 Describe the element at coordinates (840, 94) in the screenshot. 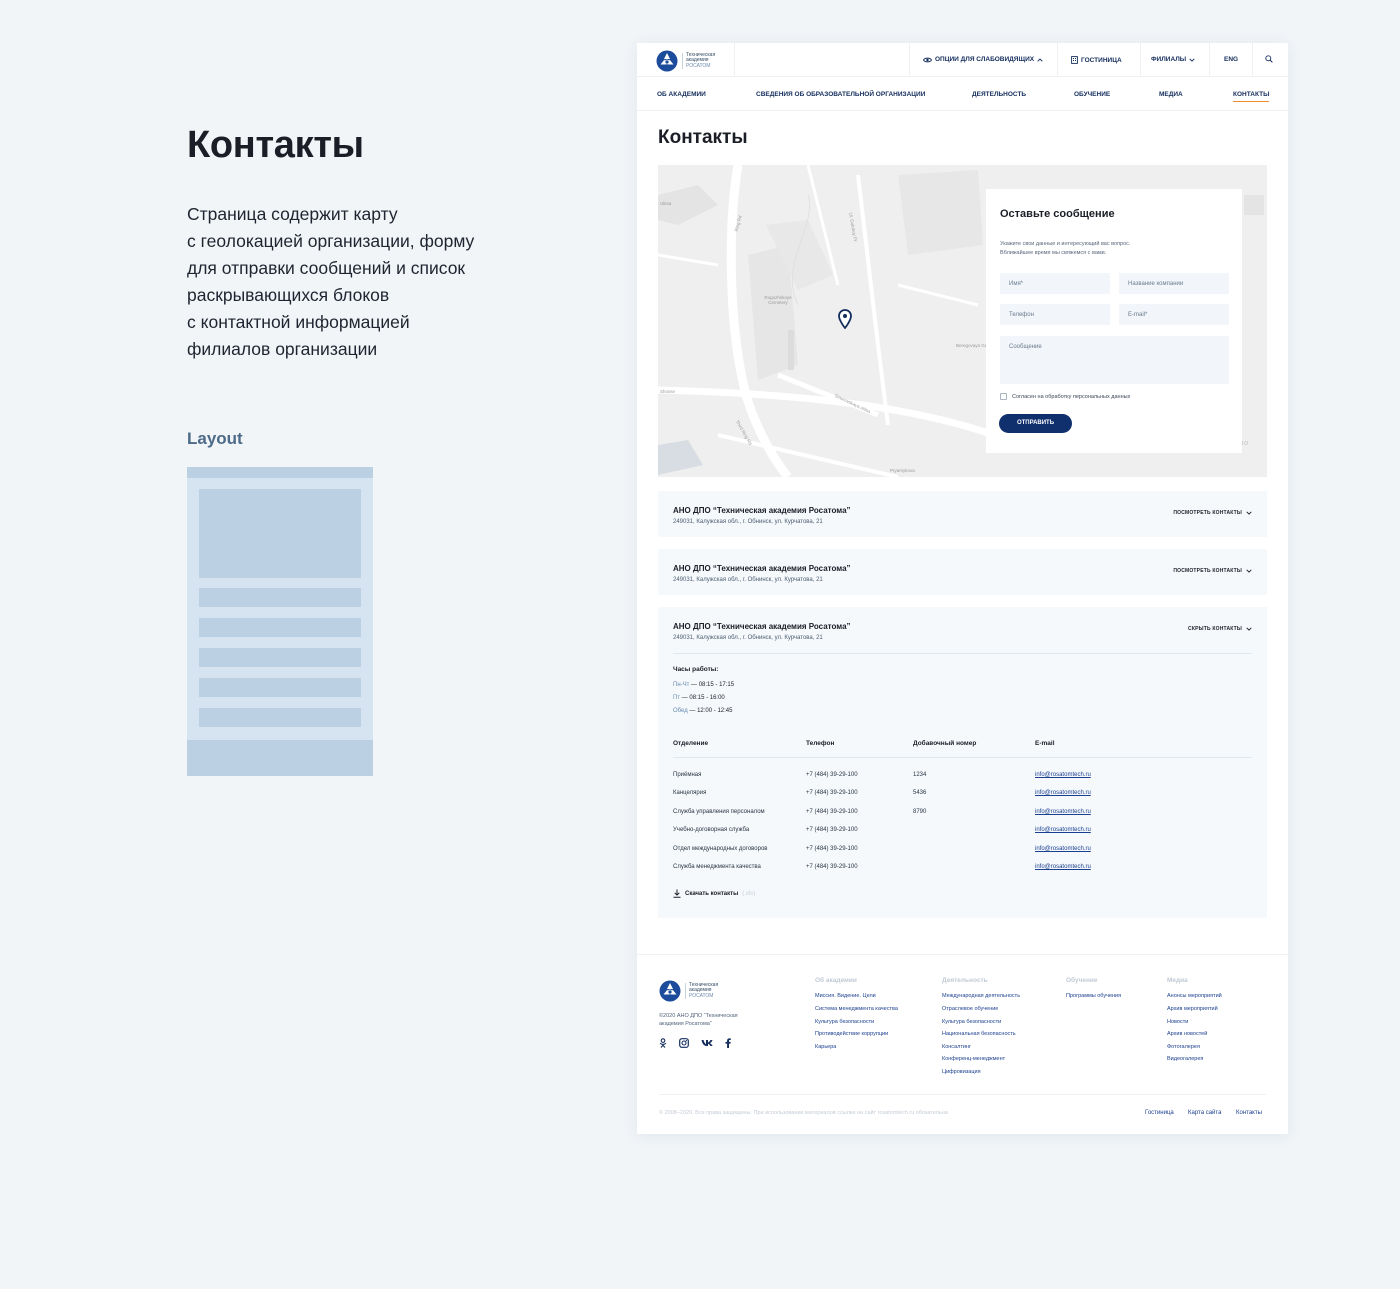

I see `nav-org-info: СВЕДЕНИЯ ОБ ОБРАЗОВАТЕЛЬНОЙ ОРГАНИЗАЦИИ` at that location.